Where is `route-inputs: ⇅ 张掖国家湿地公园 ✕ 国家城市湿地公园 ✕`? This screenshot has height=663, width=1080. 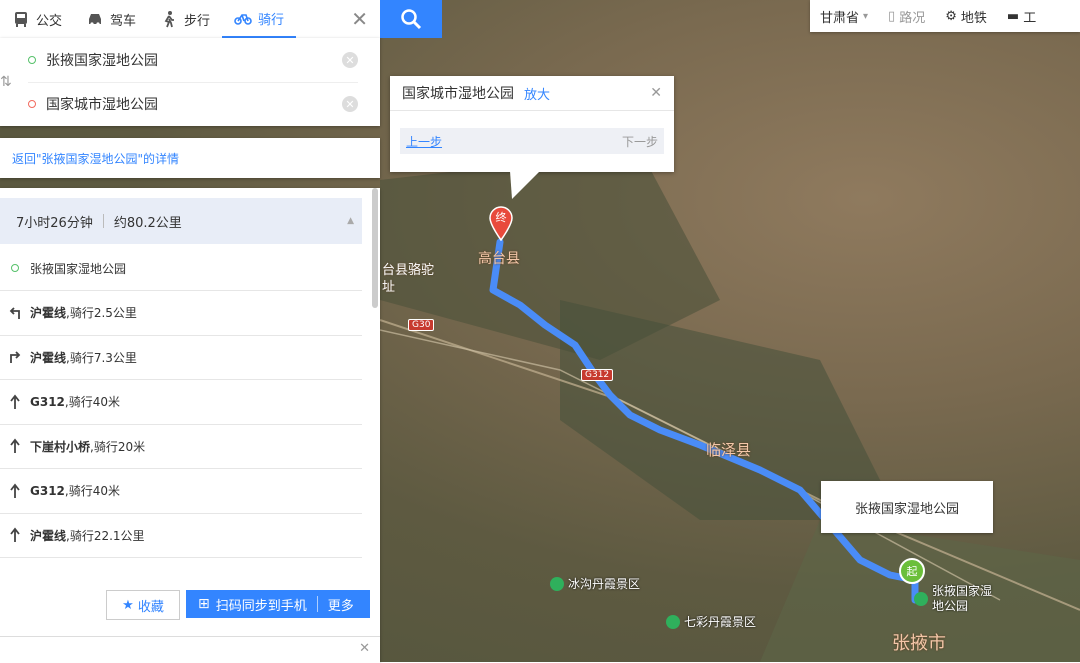
route-inputs: ⇅ 张掖国家湿地公园 ✕ 国家城市湿地公园 ✕ is located at coordinates (190, 82).